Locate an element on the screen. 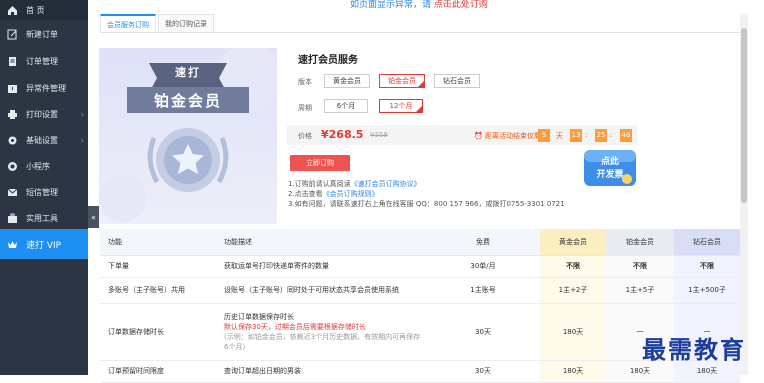 The width and height of the screenshot is (764, 383). sidebar-item-new-order: 新建订单 is located at coordinates (44, 34).